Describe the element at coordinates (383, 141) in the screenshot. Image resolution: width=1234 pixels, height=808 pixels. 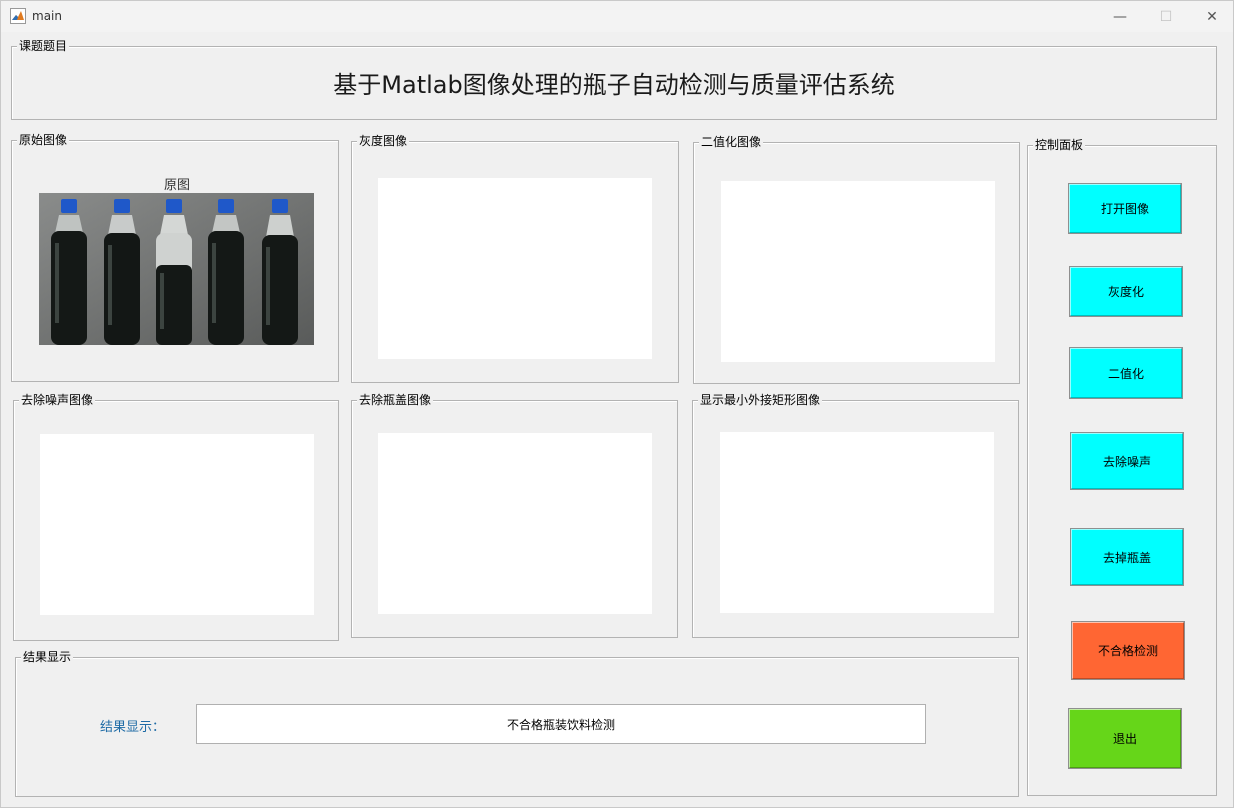
I see `gray-image-legend: 灰度图像` at that location.